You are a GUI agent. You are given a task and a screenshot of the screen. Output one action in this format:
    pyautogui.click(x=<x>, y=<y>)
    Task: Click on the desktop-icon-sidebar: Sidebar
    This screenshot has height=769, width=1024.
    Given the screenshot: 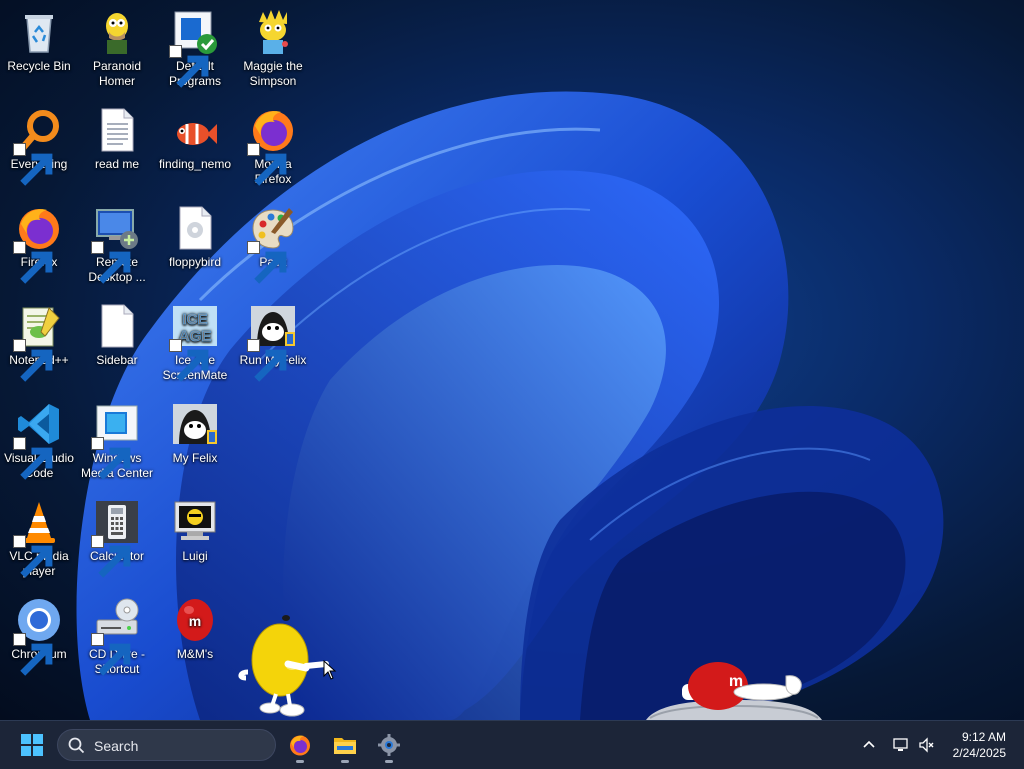 What is the action you would take?
    pyautogui.click(x=117, y=344)
    